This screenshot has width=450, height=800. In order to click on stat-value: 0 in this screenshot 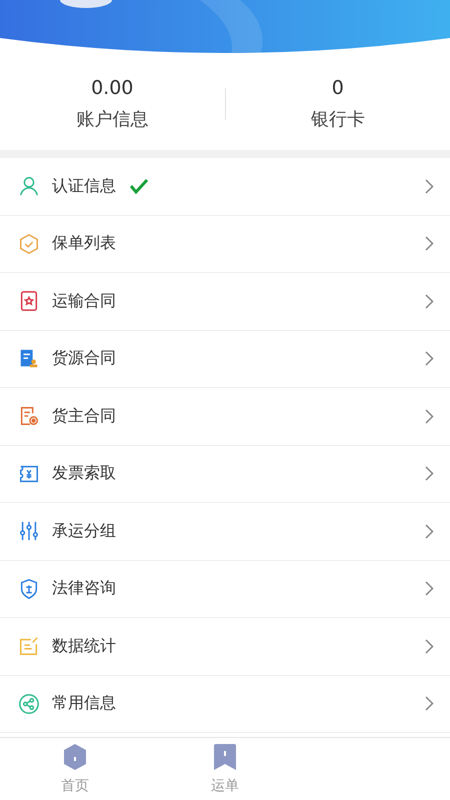, I will do `click(338, 88)`.